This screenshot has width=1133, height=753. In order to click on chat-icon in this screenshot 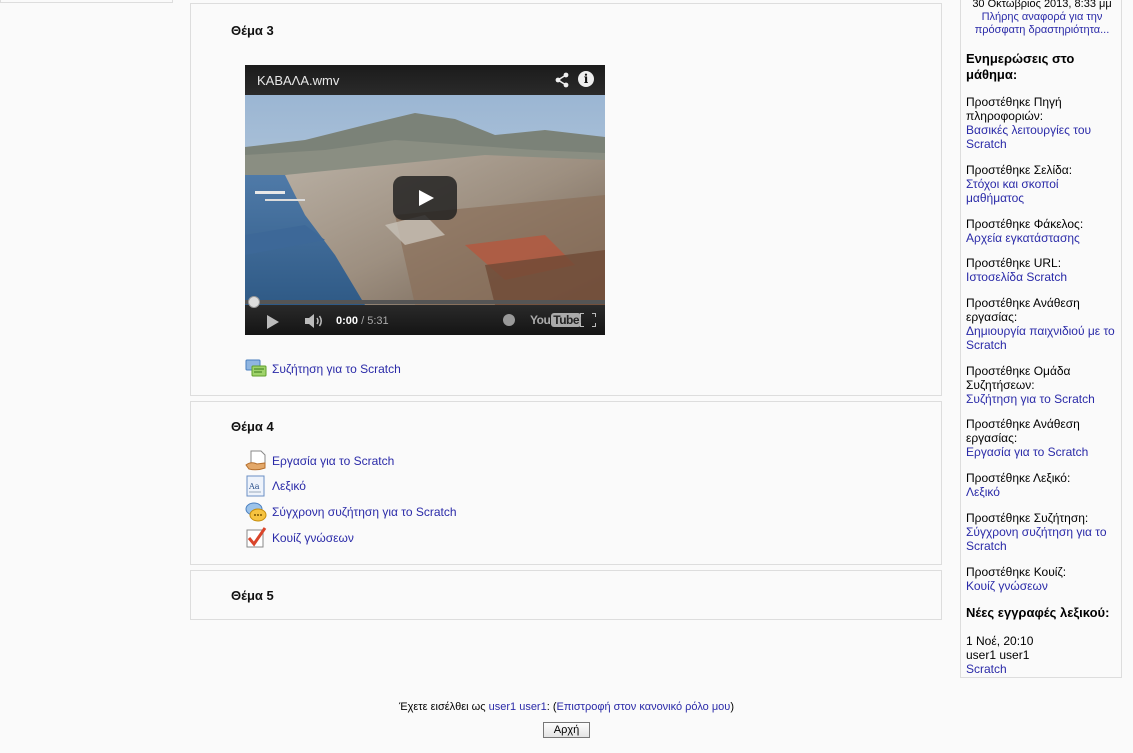, I will do `click(256, 512)`.